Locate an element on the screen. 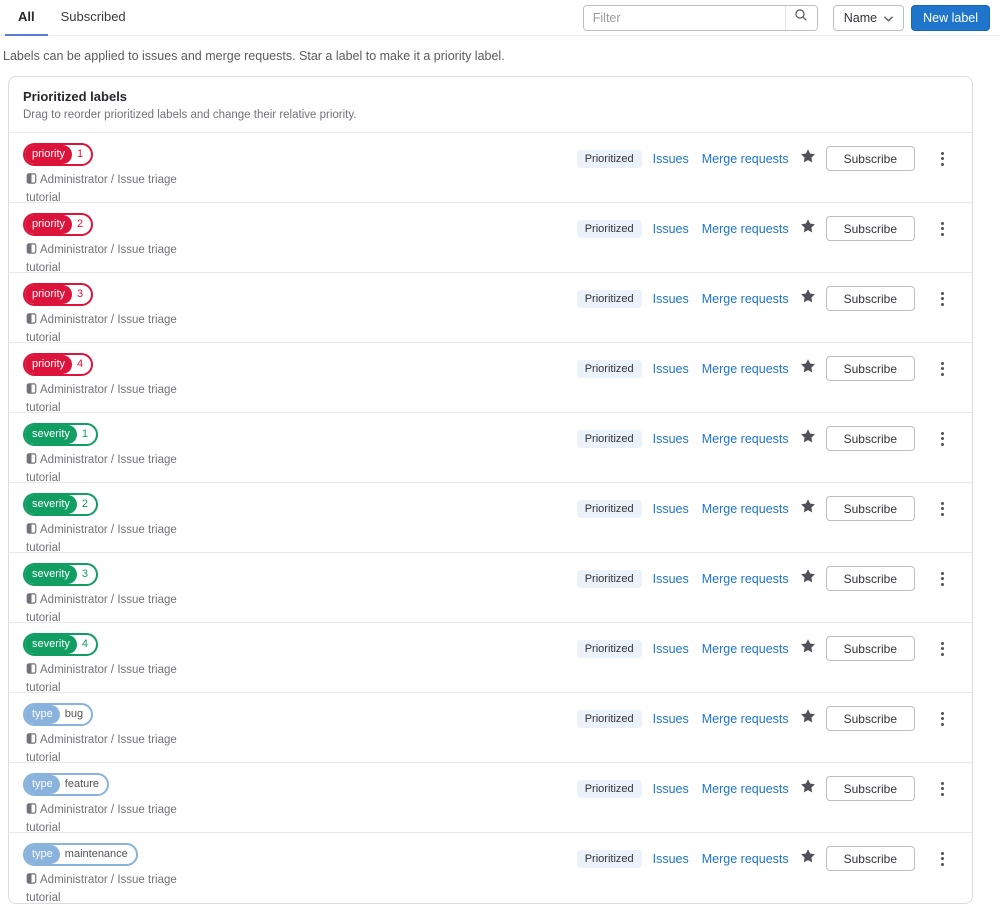  label-value: 2 is located at coordinates (80, 224).